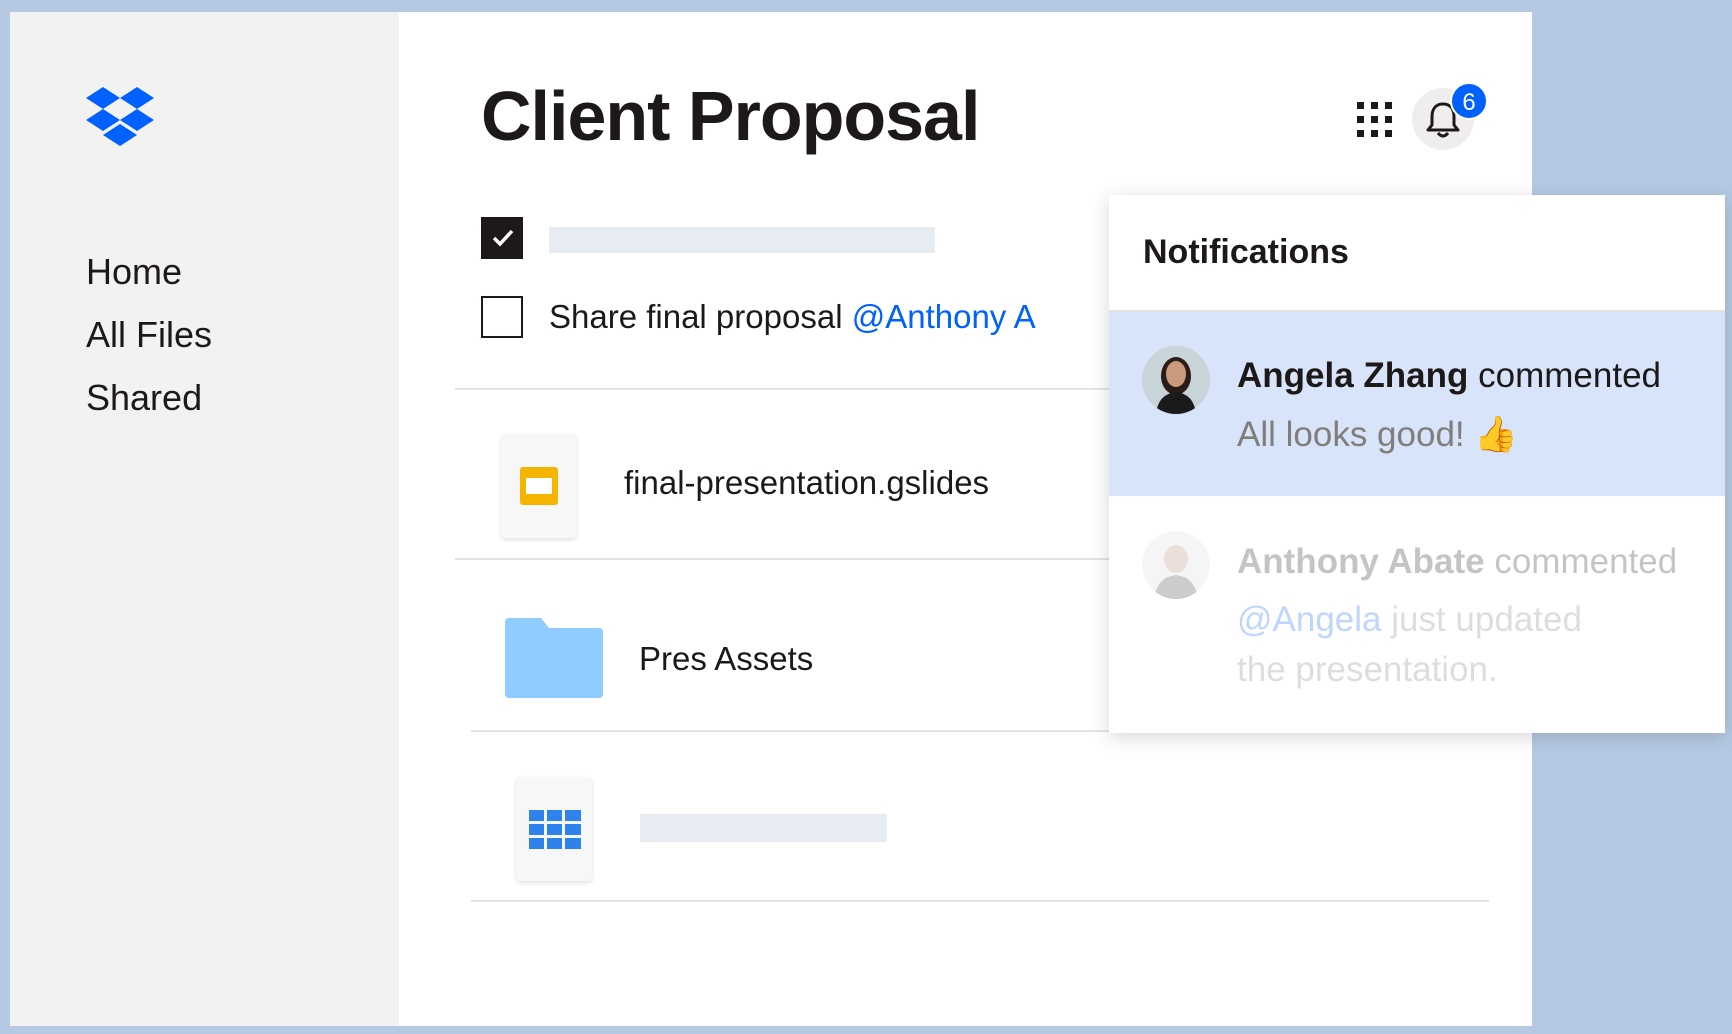 This screenshot has height=1034, width=1732. What do you see at coordinates (120, 117) in the screenshot?
I see `dropbox-logo-icon` at bounding box center [120, 117].